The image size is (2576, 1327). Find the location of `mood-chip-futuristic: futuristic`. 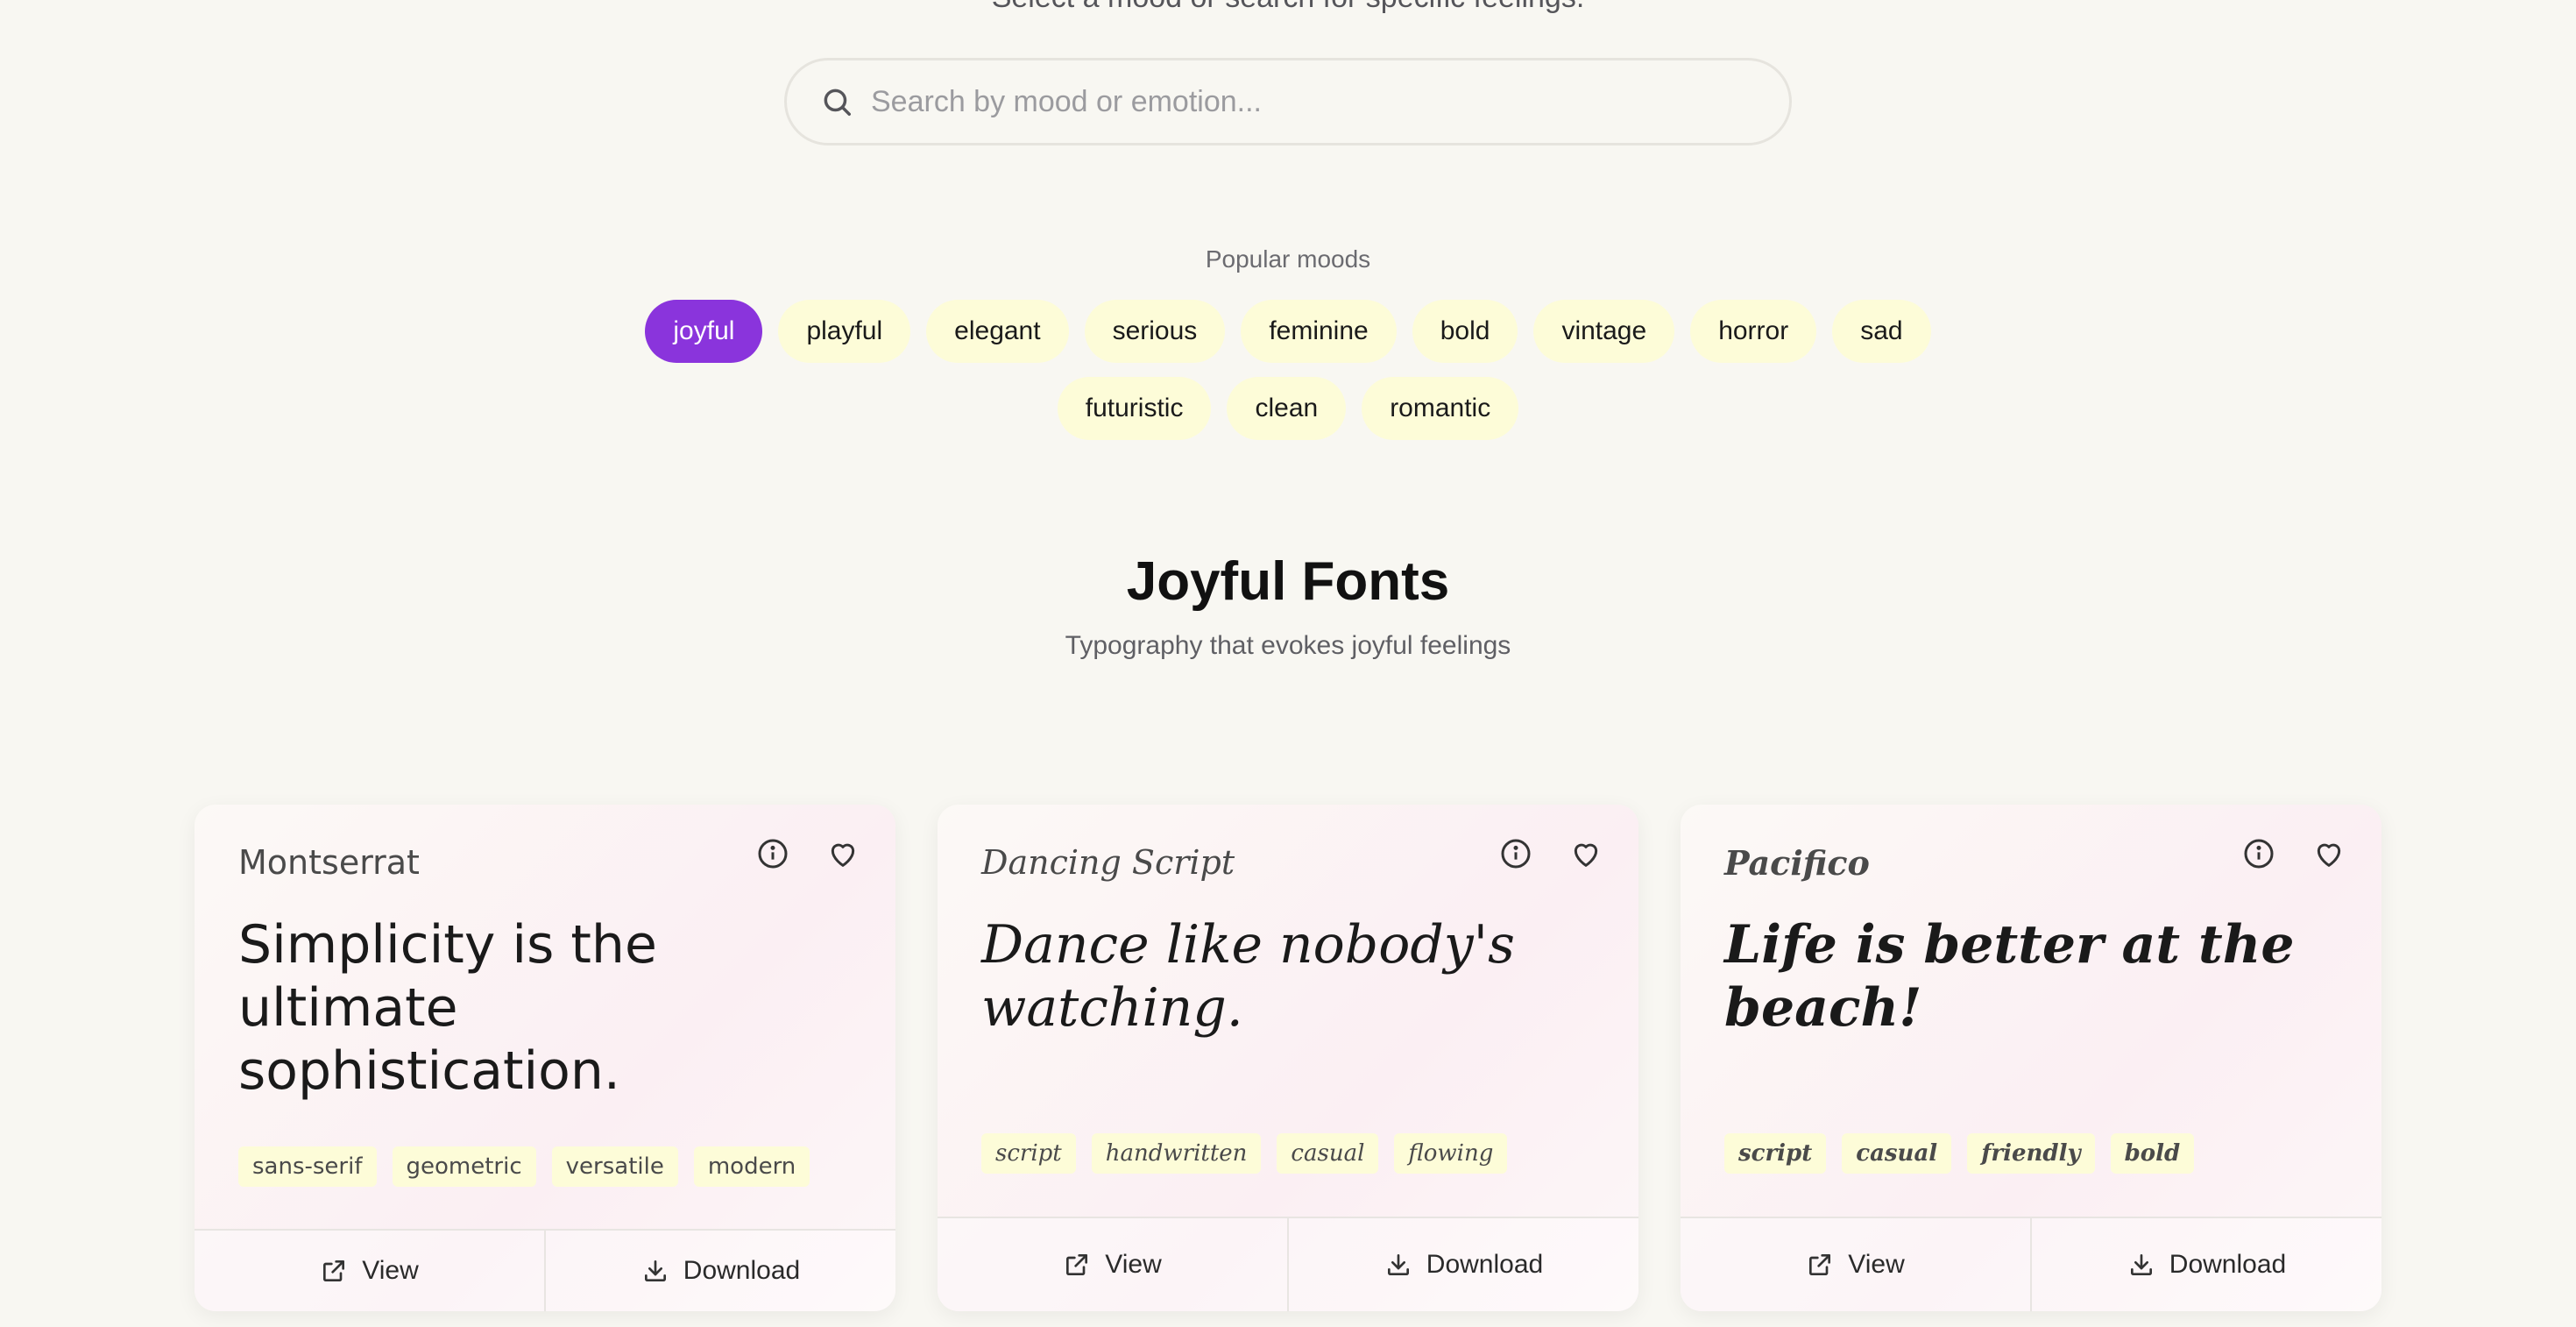

mood-chip-futuristic: futuristic is located at coordinates (1134, 408).